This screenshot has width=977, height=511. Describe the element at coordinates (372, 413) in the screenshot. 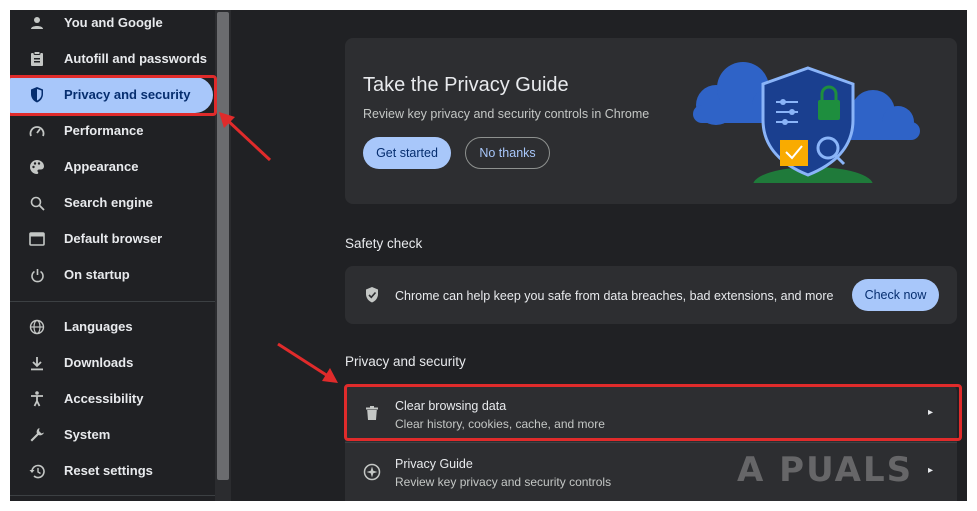

I see `trash-icon` at that location.